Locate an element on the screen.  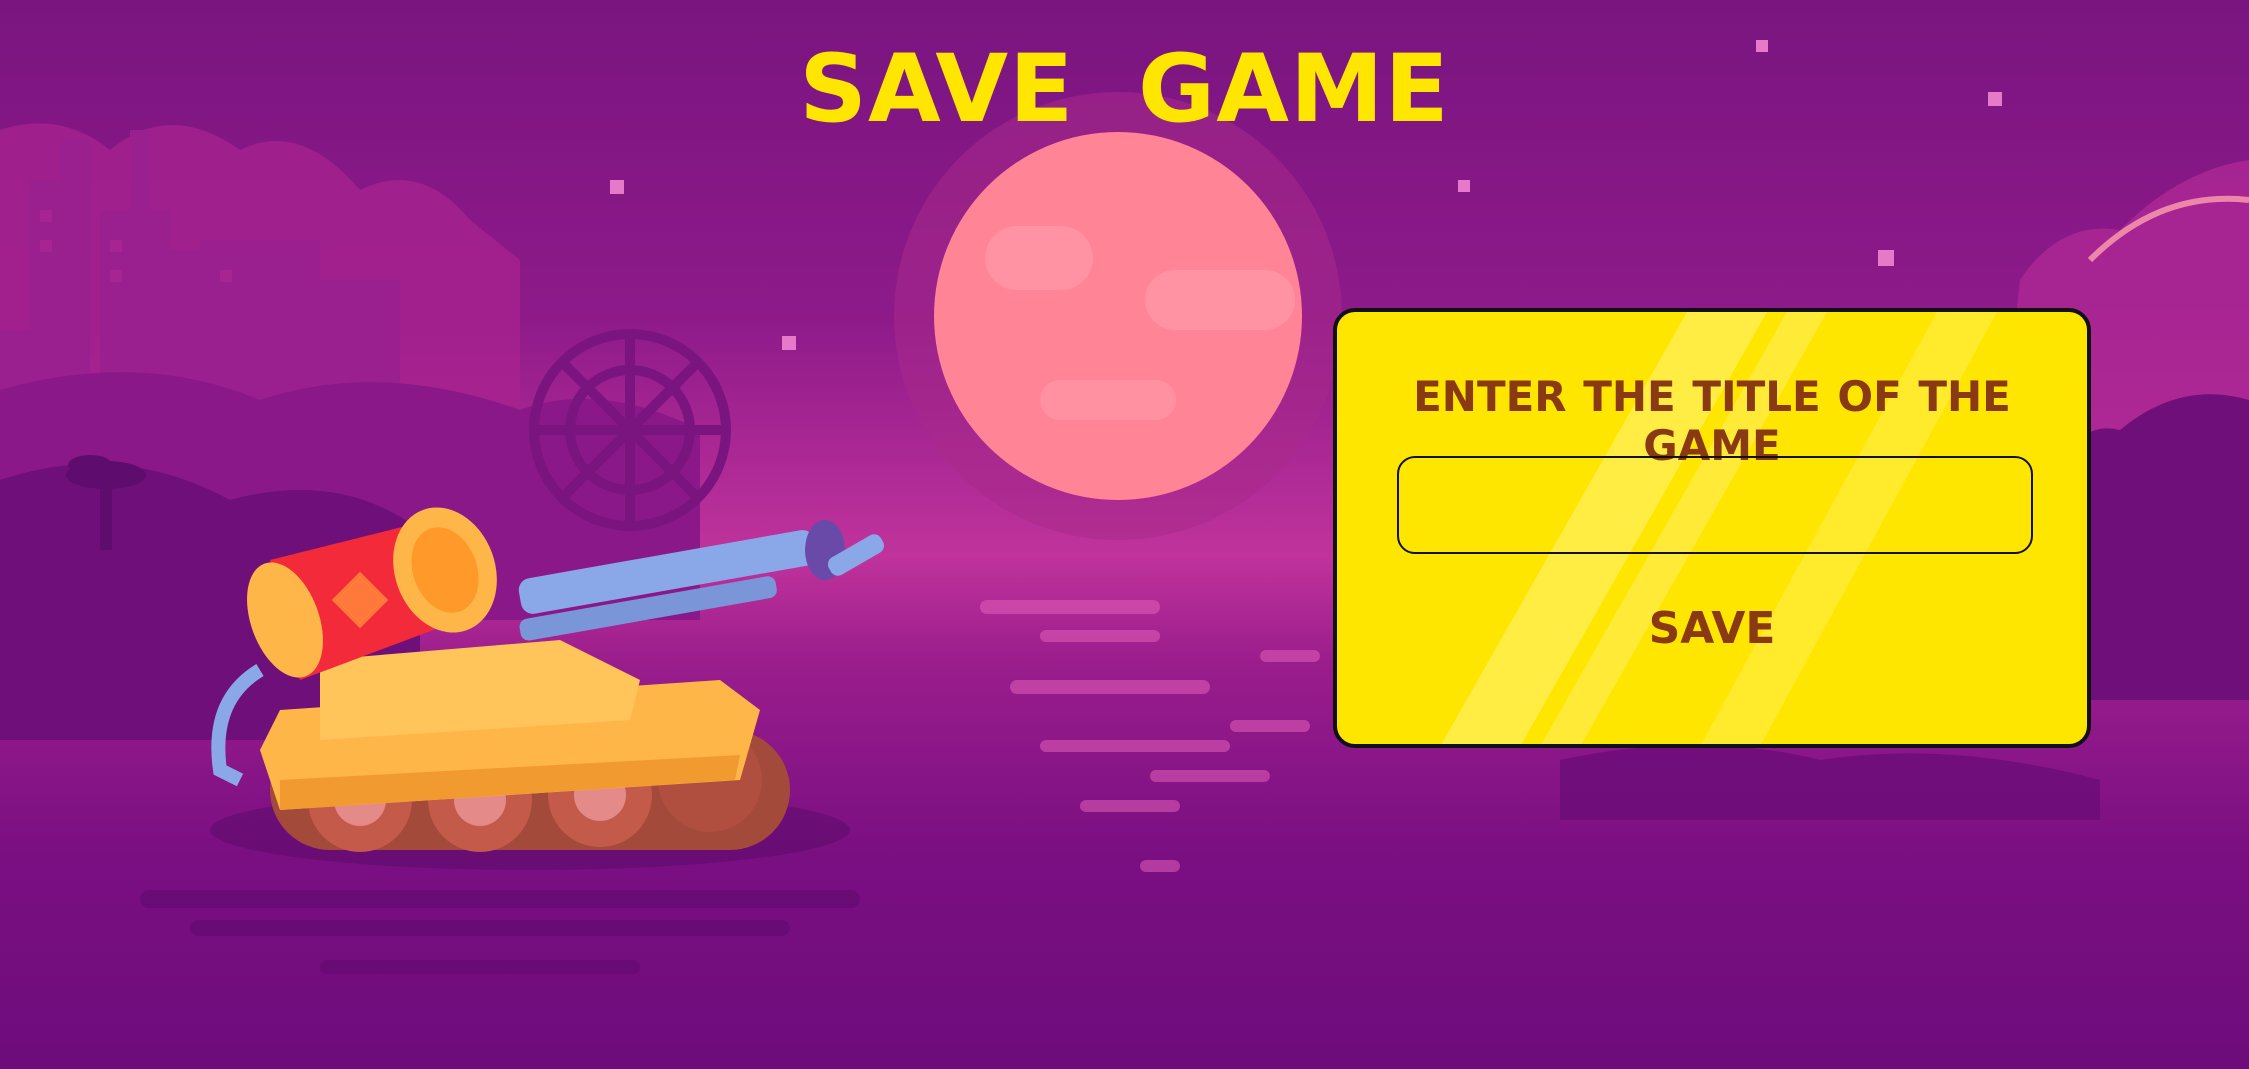
save-dialog: ENTER THE TITLE OF THE GAME SAVE is located at coordinates (1712, 528).